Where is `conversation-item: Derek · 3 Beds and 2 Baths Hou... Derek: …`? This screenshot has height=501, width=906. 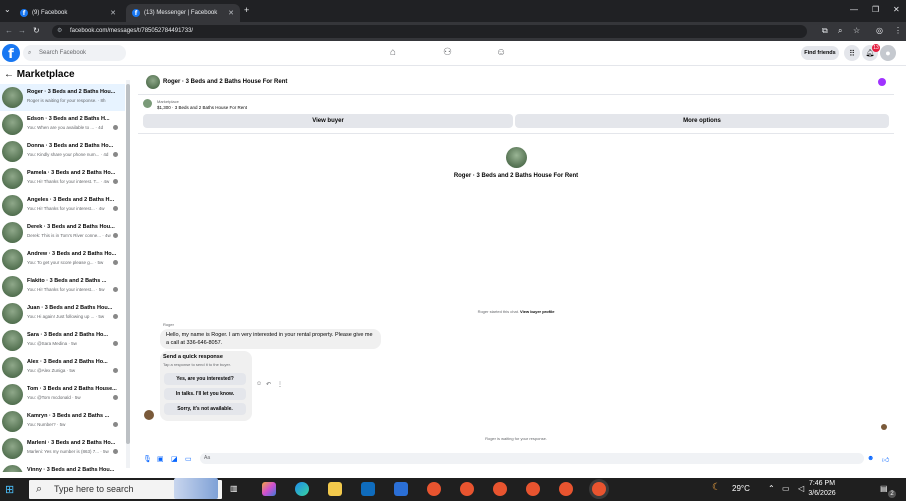
conversation-item: Derek · 3 Beds and 2 Baths Hou... Derek: … is located at coordinates (62, 232).